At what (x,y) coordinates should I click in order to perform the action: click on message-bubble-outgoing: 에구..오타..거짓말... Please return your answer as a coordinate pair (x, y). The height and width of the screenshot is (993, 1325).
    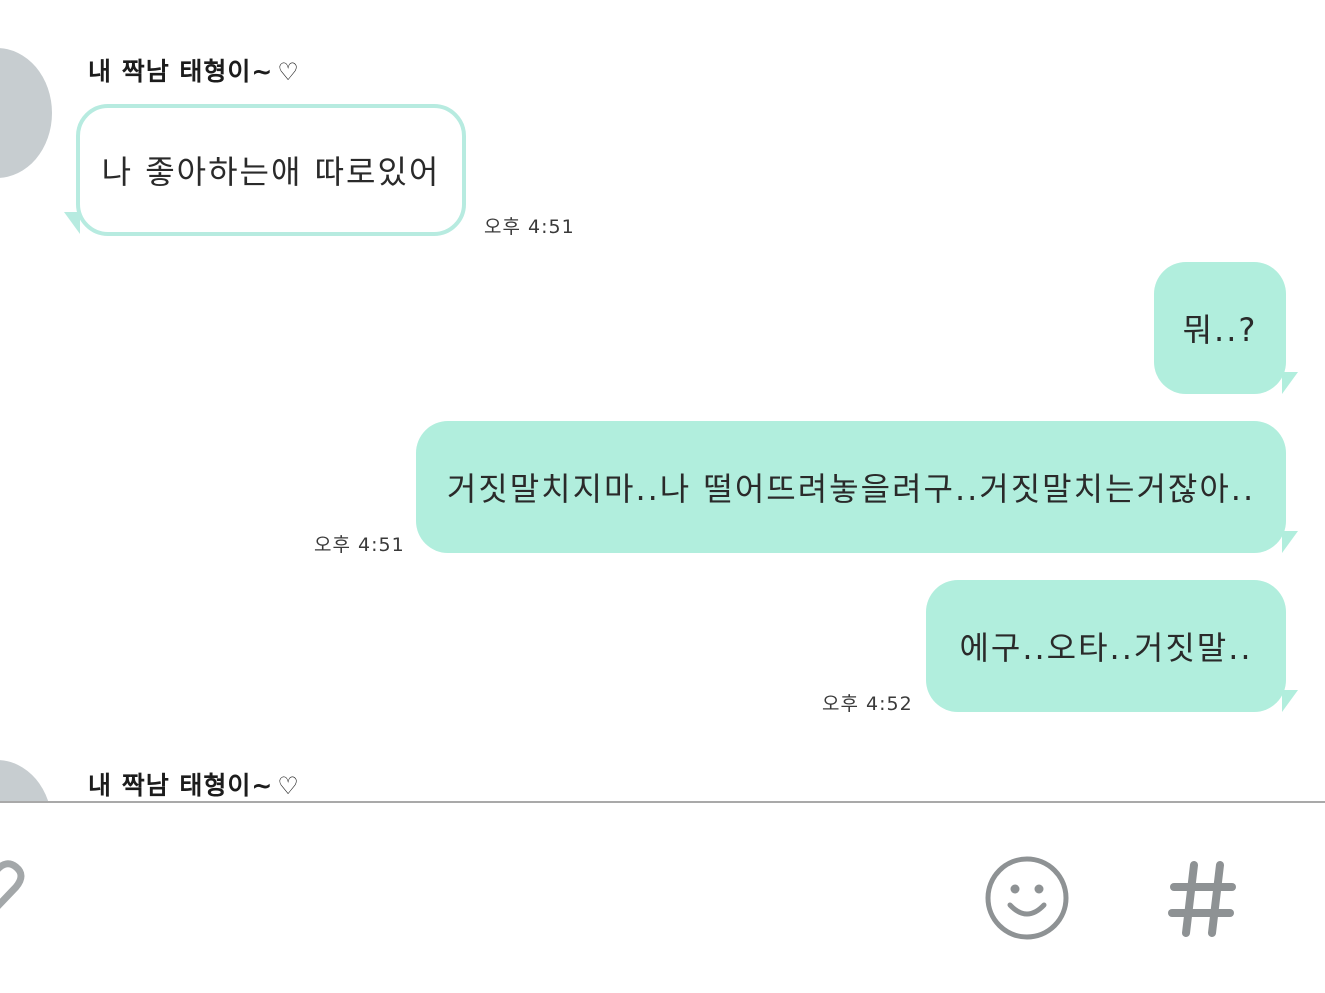
    Looking at the image, I should click on (1106, 646).